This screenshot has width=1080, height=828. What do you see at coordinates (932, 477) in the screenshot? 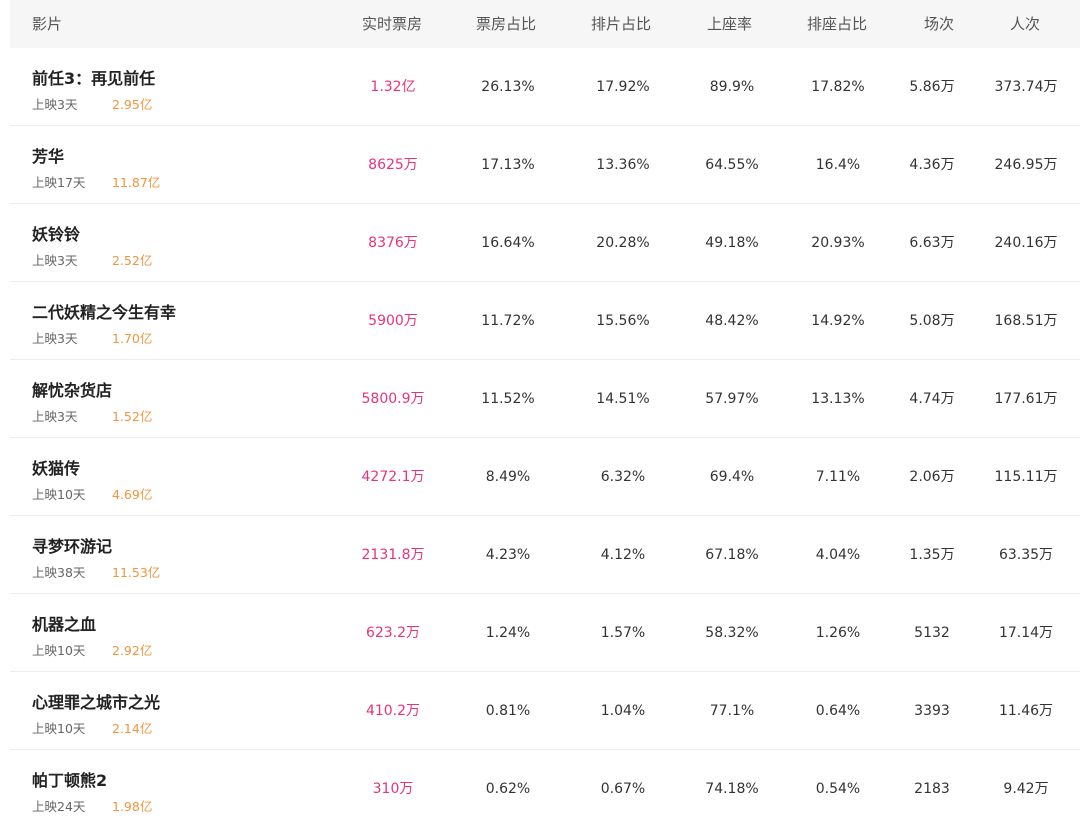
I see `shows: 2.06万` at bounding box center [932, 477].